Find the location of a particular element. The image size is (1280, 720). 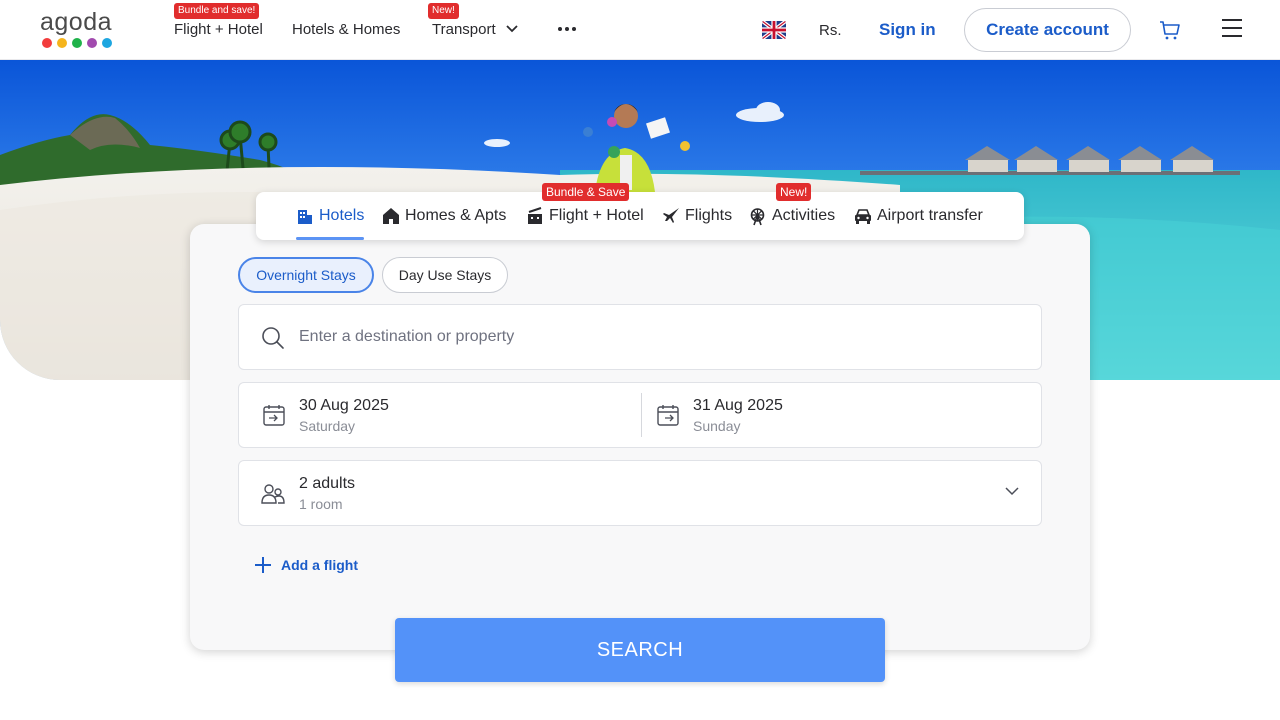

uk-flag-icon is located at coordinates (774, 30).